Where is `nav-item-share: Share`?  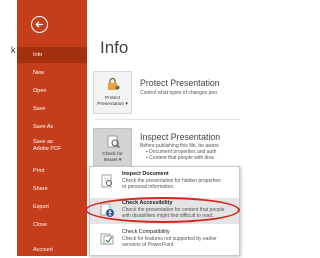 nav-item-share: Share is located at coordinates (52, 189).